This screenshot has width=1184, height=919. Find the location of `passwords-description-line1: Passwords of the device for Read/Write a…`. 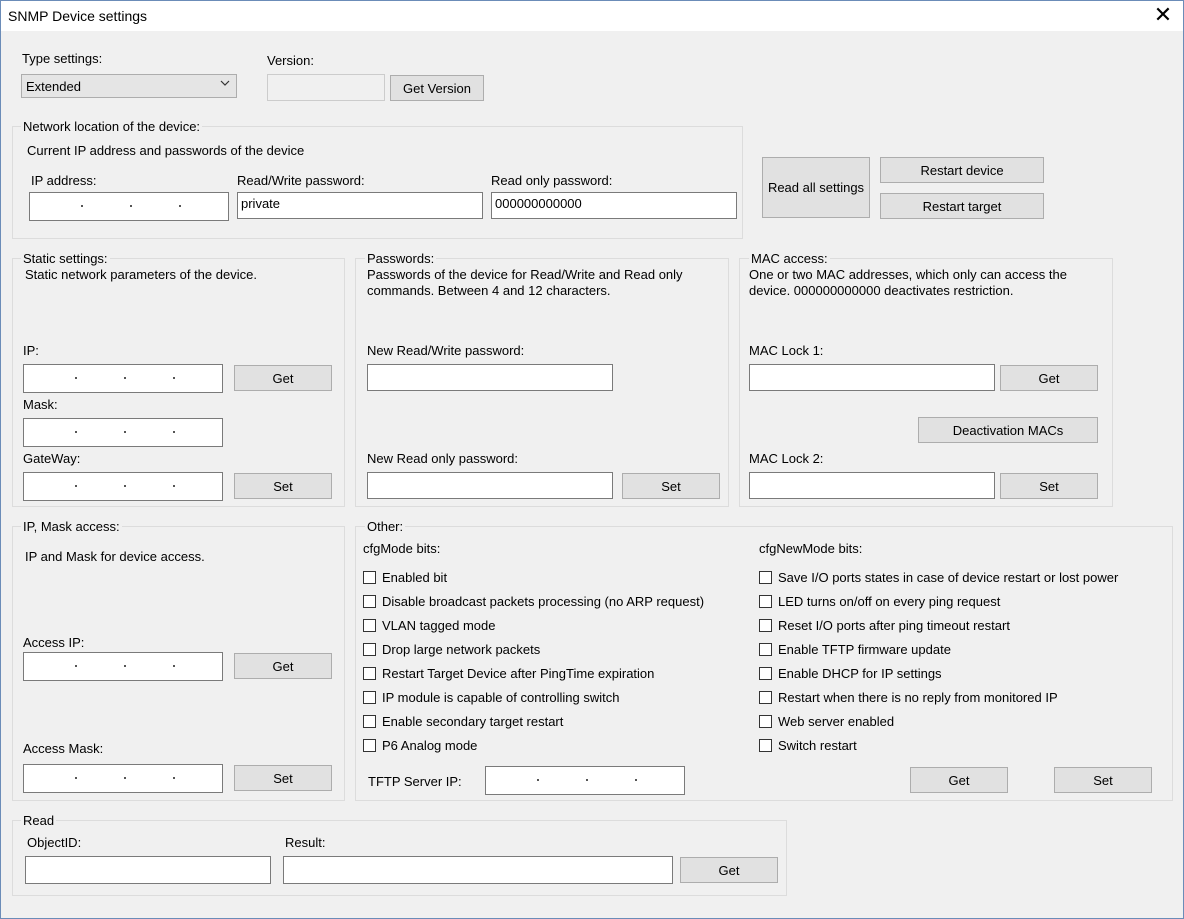

passwords-description-line1: Passwords of the device for Read/Write a… is located at coordinates (525, 274).